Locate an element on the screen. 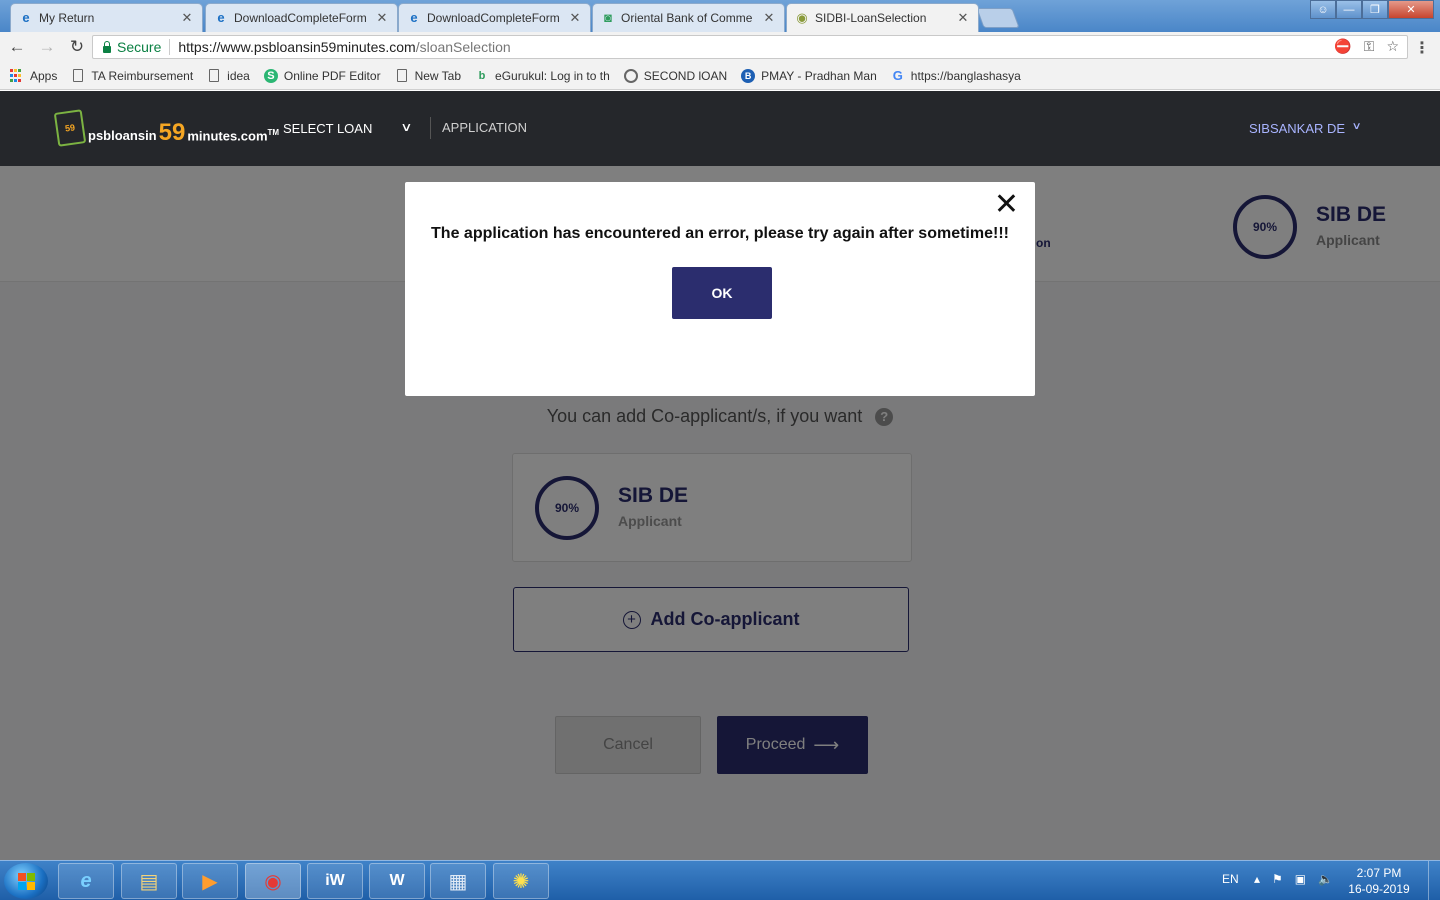  sidbi-icon: ◉ is located at coordinates (802, 17).